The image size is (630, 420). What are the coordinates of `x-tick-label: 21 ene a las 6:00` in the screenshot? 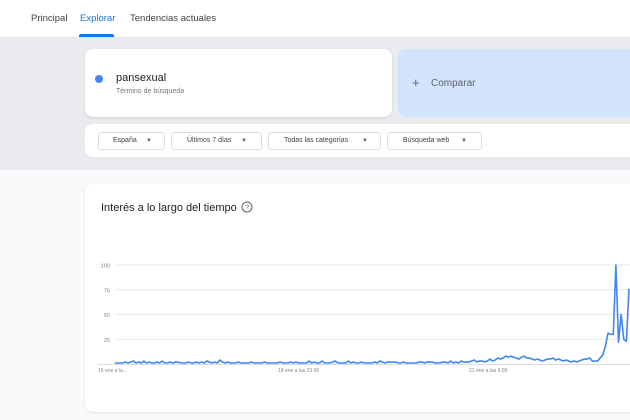 It's located at (488, 371).